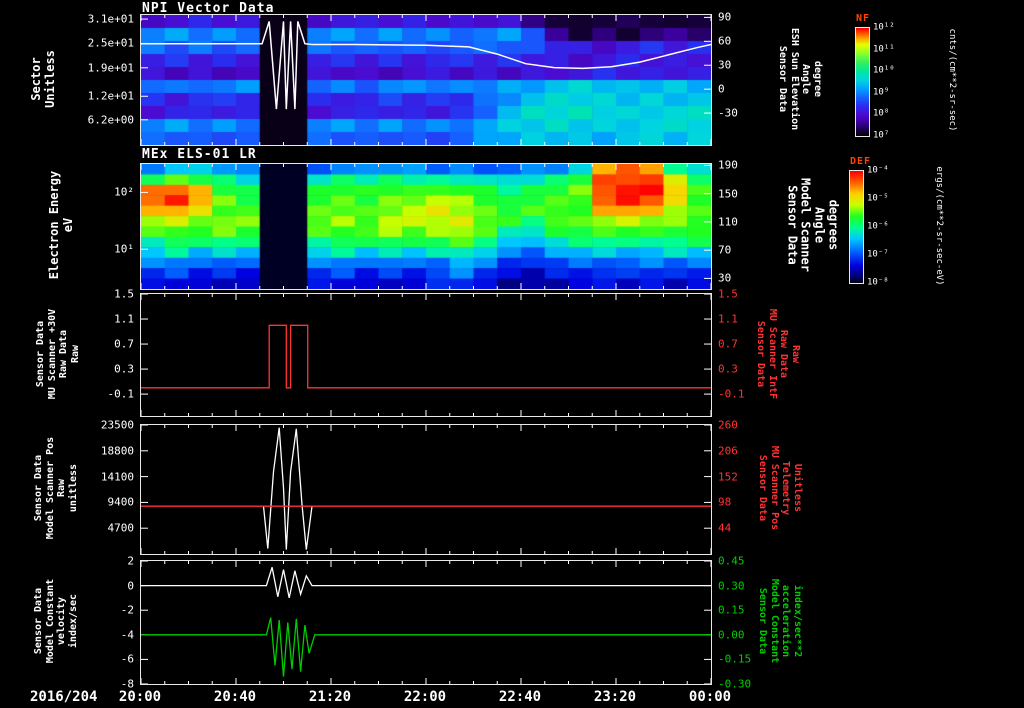 Image resolution: width=1024 pixels, height=708 pixels. I want to click on tick-label: 90, so click(725, 17).